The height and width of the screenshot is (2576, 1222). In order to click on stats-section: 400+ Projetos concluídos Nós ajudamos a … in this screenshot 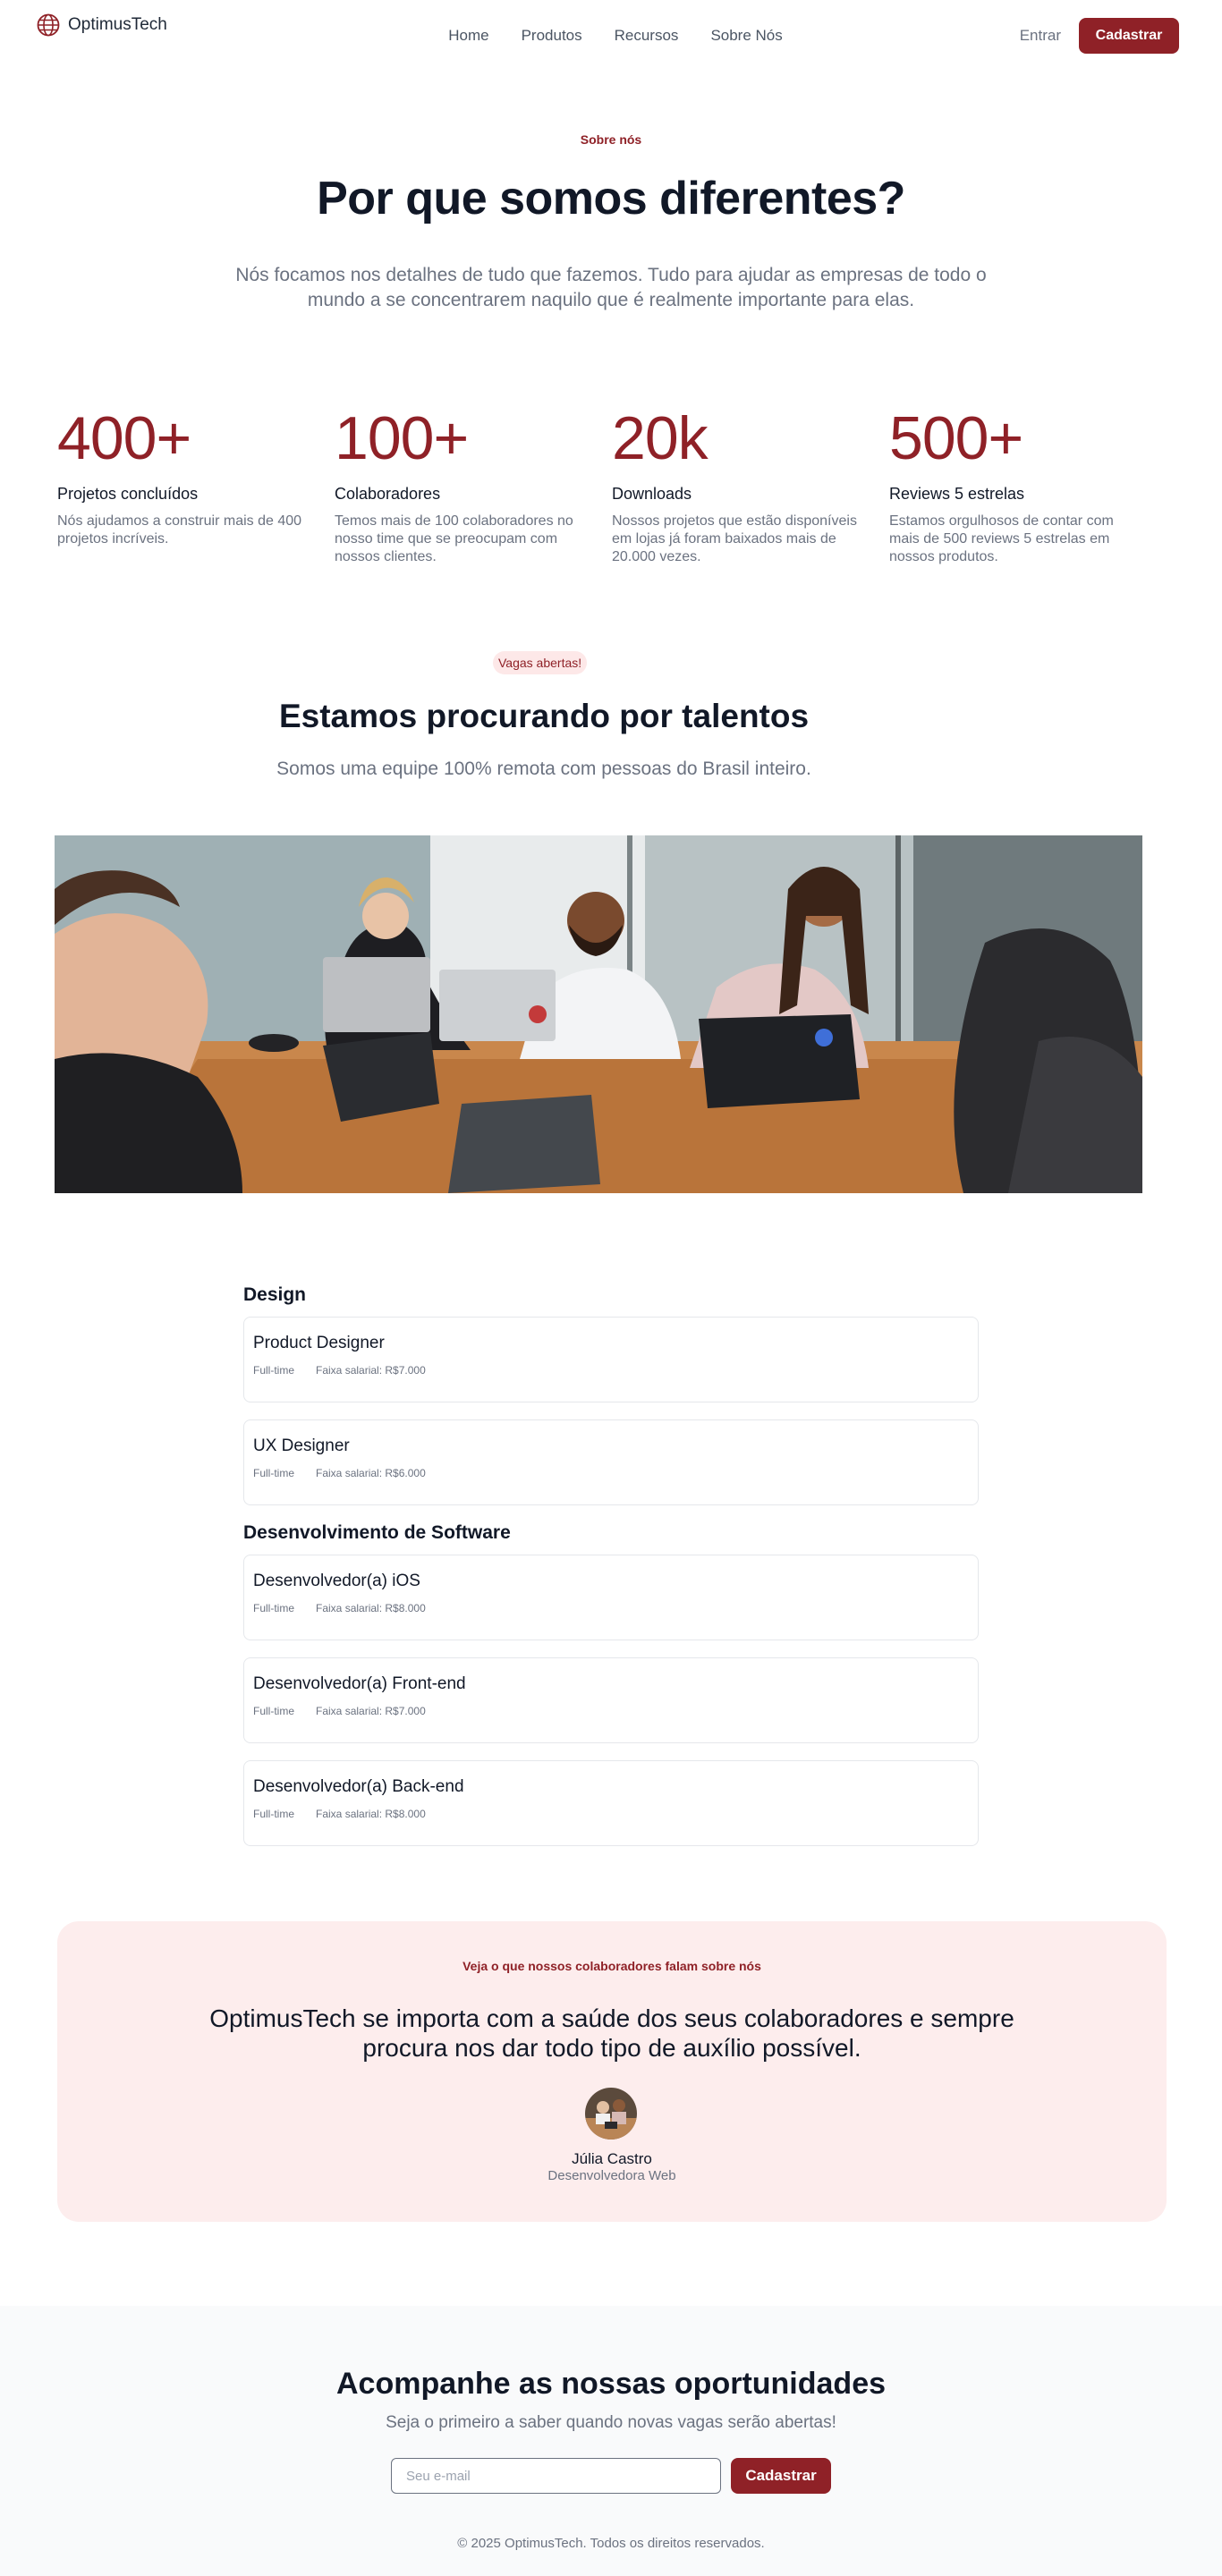, I will do `click(612, 484)`.